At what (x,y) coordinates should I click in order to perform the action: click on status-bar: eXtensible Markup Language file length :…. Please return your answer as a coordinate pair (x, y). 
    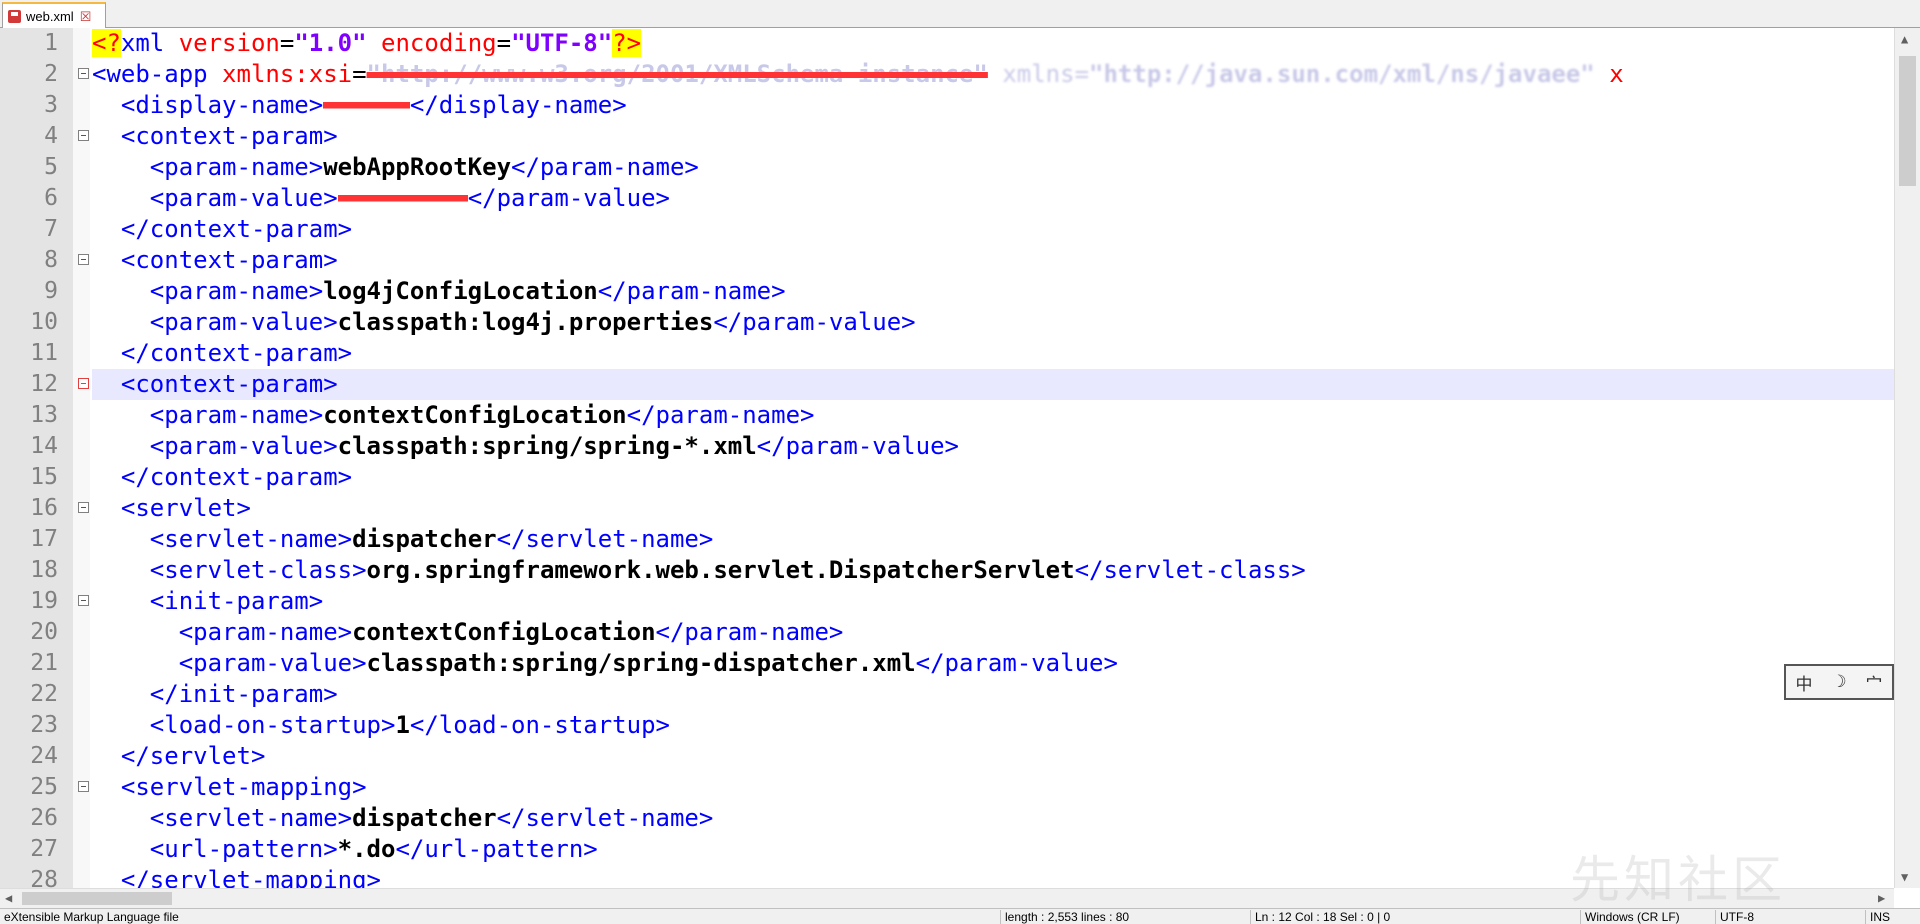
    Looking at the image, I should click on (960, 916).